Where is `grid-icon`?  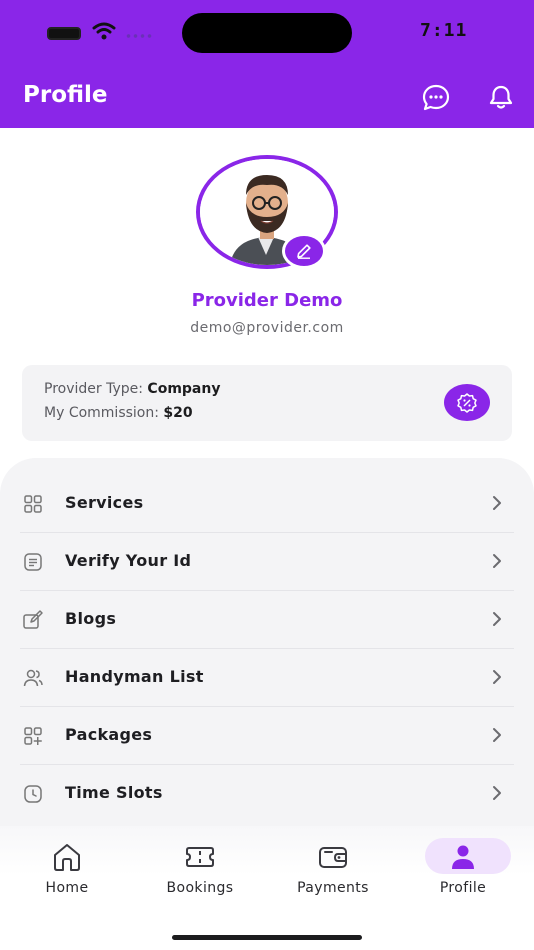
grid-icon is located at coordinates (33, 504).